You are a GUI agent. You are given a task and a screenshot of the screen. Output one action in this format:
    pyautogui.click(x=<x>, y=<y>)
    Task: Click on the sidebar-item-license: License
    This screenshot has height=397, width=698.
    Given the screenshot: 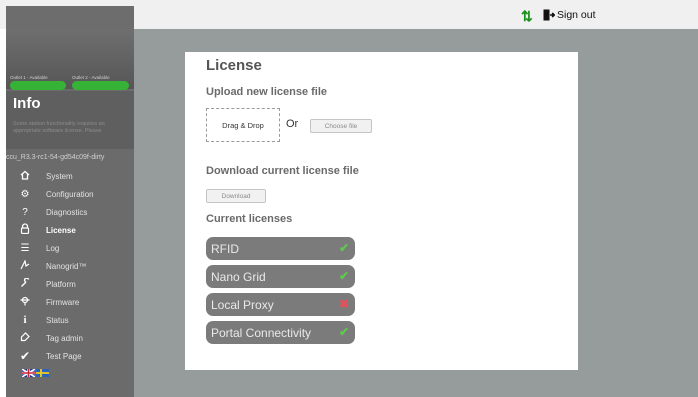 What is the action you would take?
    pyautogui.click(x=70, y=230)
    